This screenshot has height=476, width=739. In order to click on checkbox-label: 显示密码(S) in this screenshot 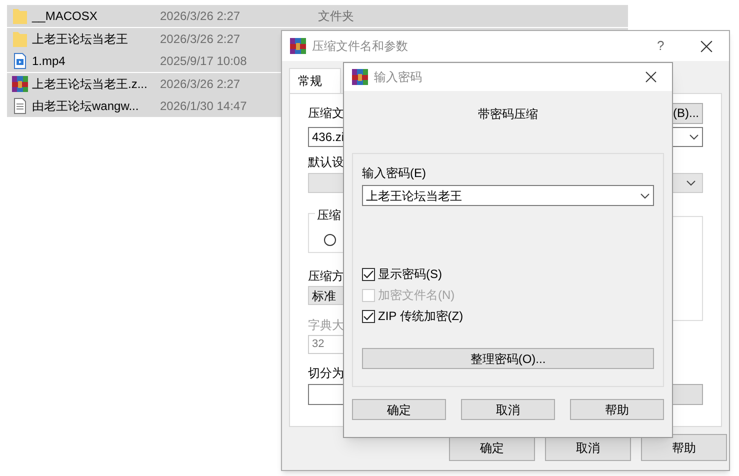, I will do `click(410, 274)`.